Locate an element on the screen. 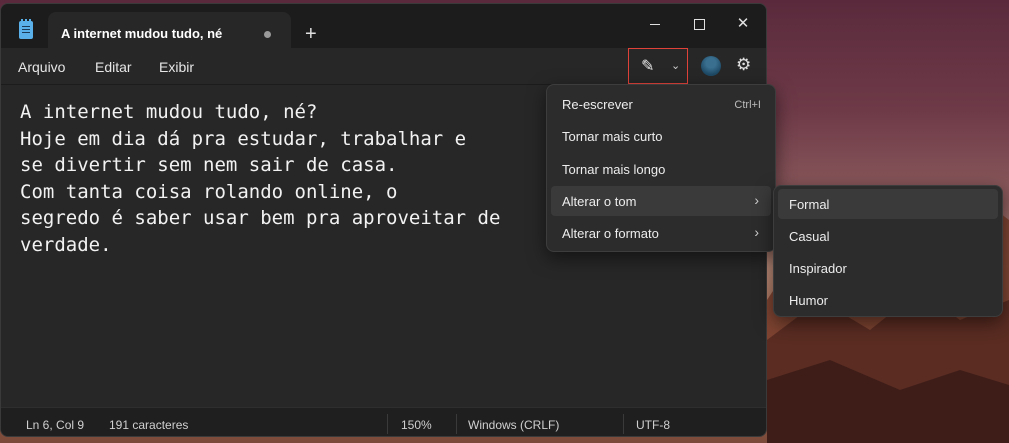  minimize-icon is located at coordinates (655, 24).